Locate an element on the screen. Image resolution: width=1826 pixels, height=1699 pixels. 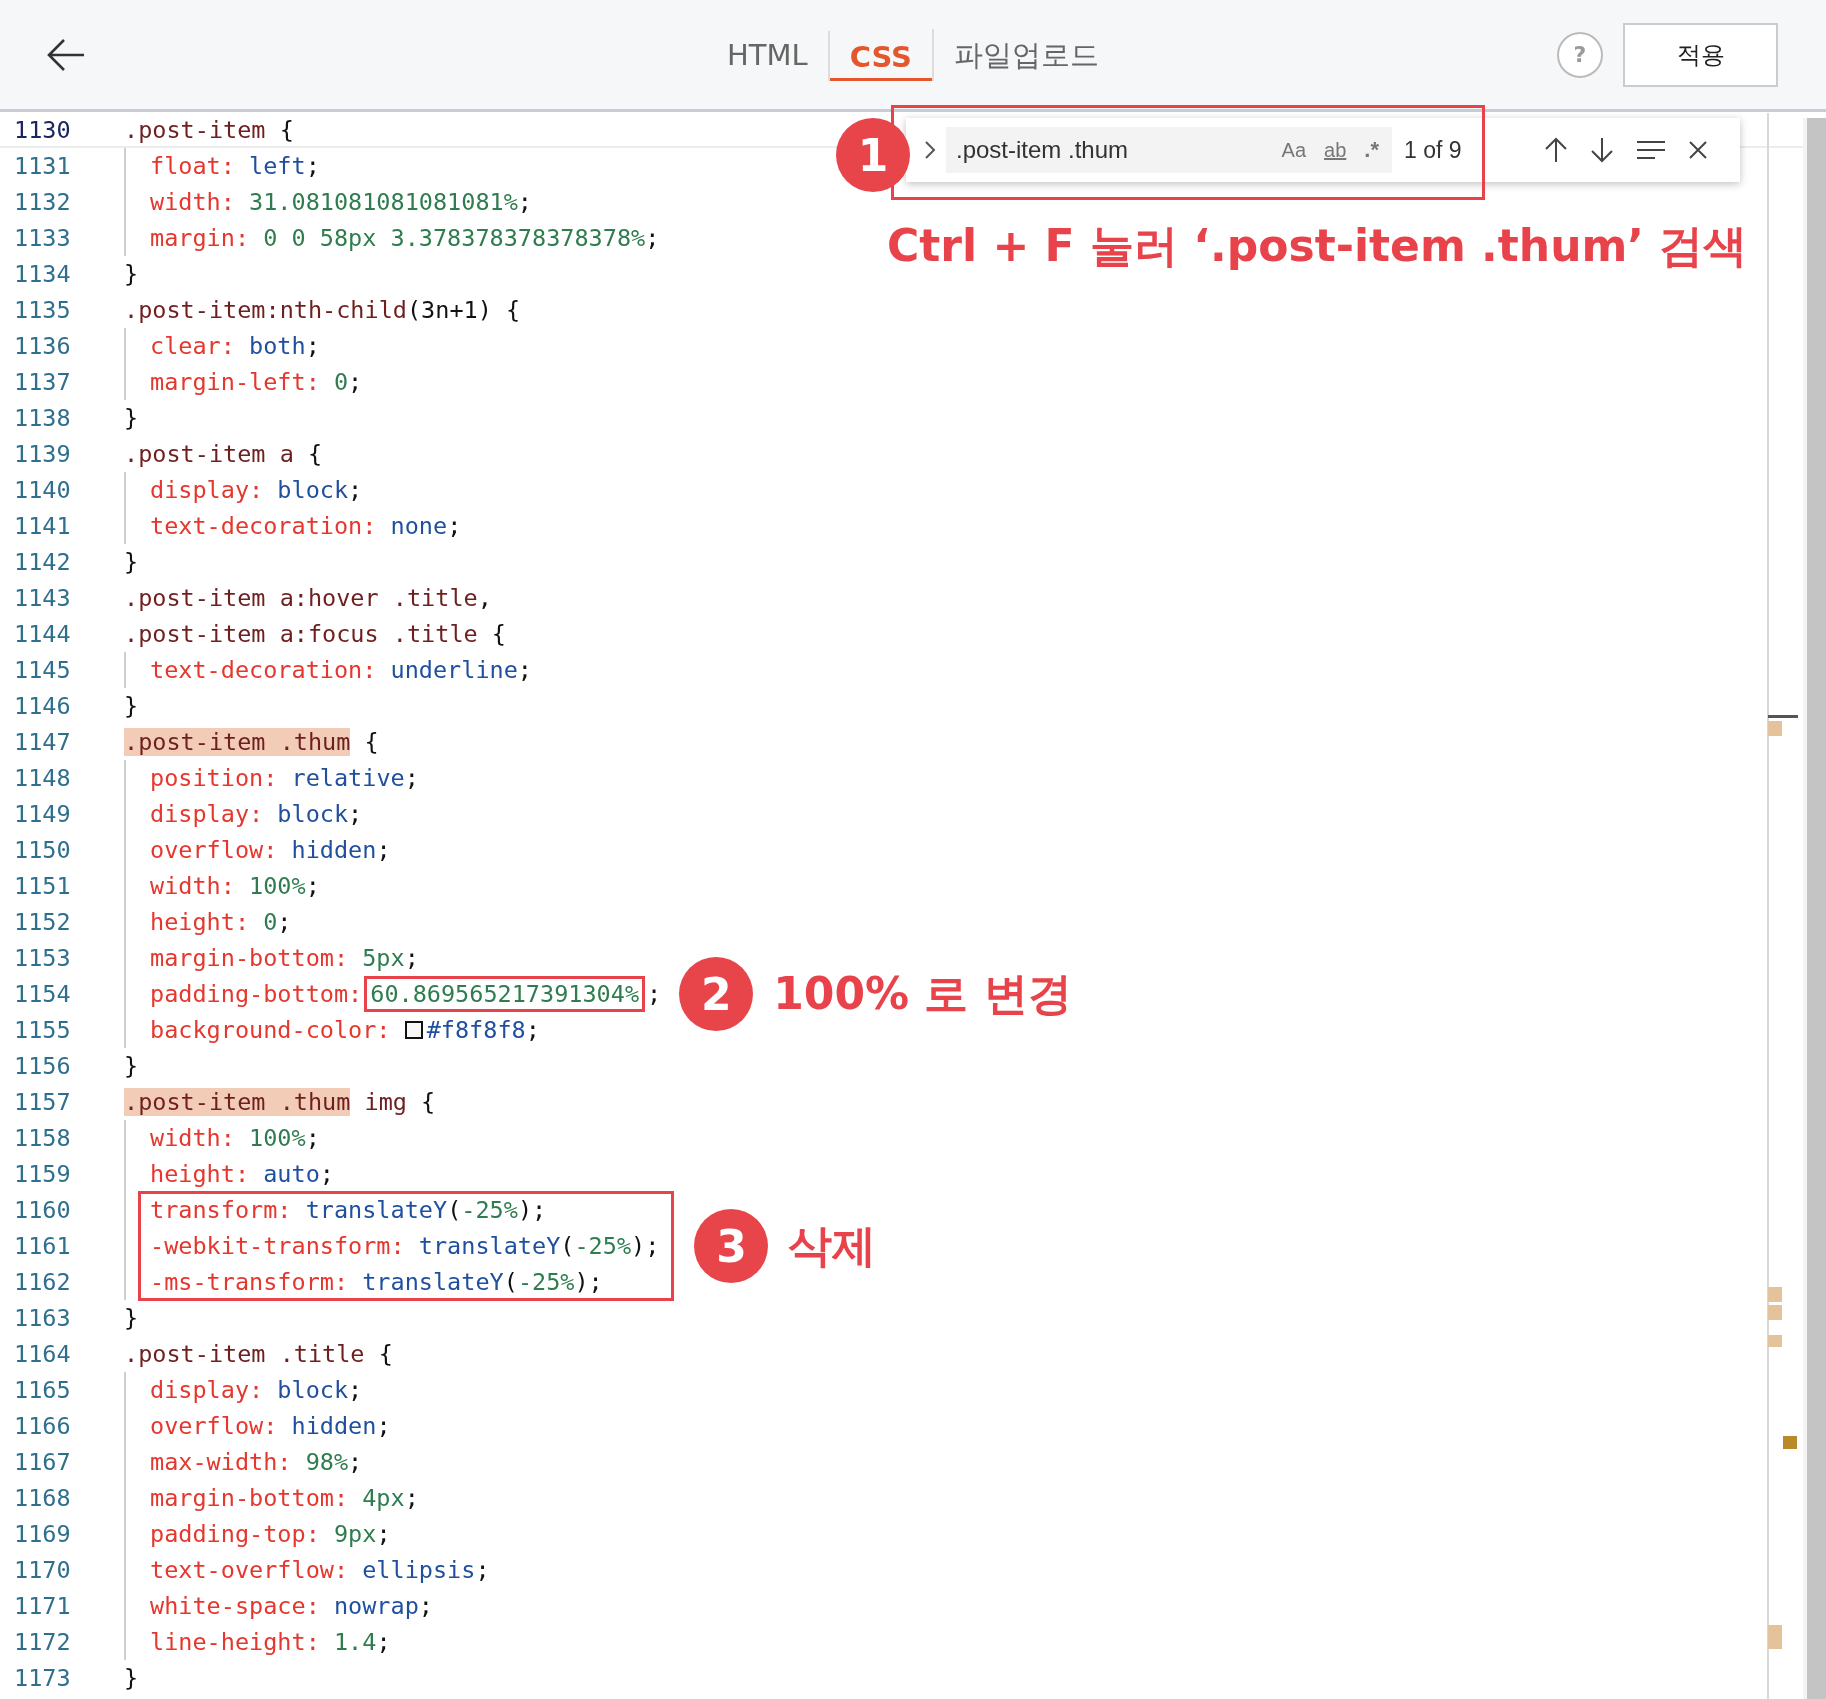
code-line: margin-bottom: 4px; is located at coordinates (284, 1498).